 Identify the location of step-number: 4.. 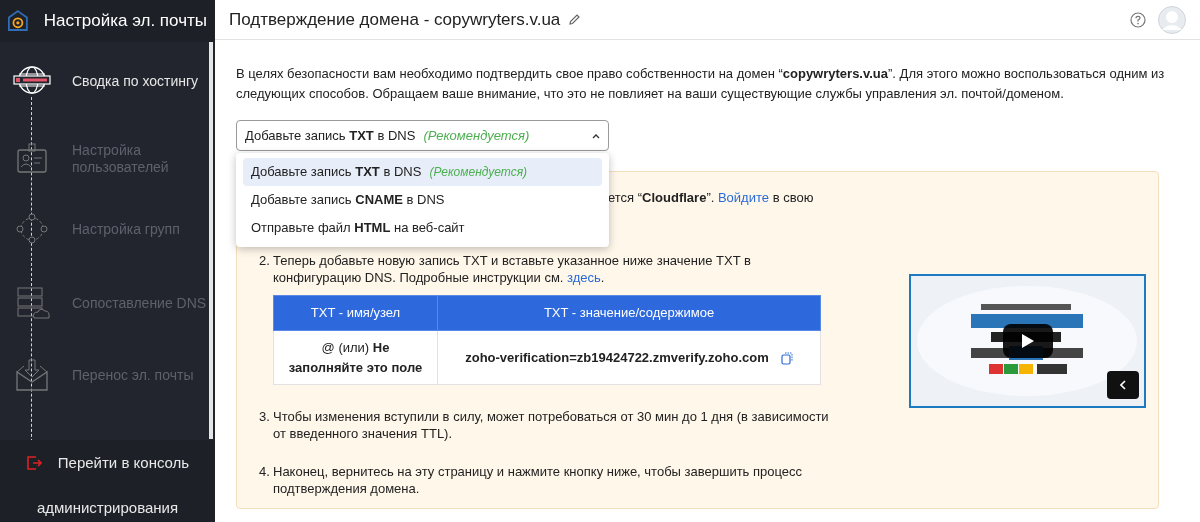
(265, 472).